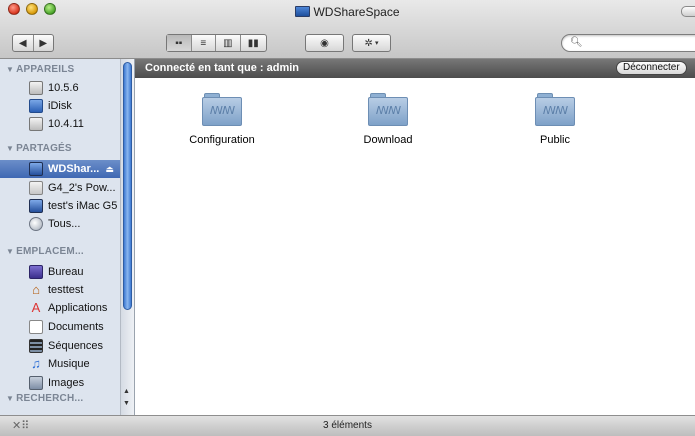  Describe the element at coordinates (347, 29) in the screenshot. I see `title-toolbar: WDShareSpace ◀ ▶ ▪▪ ≡ ▥ ▮▮ ◉ ✲ ▾ 🔍︎` at that location.